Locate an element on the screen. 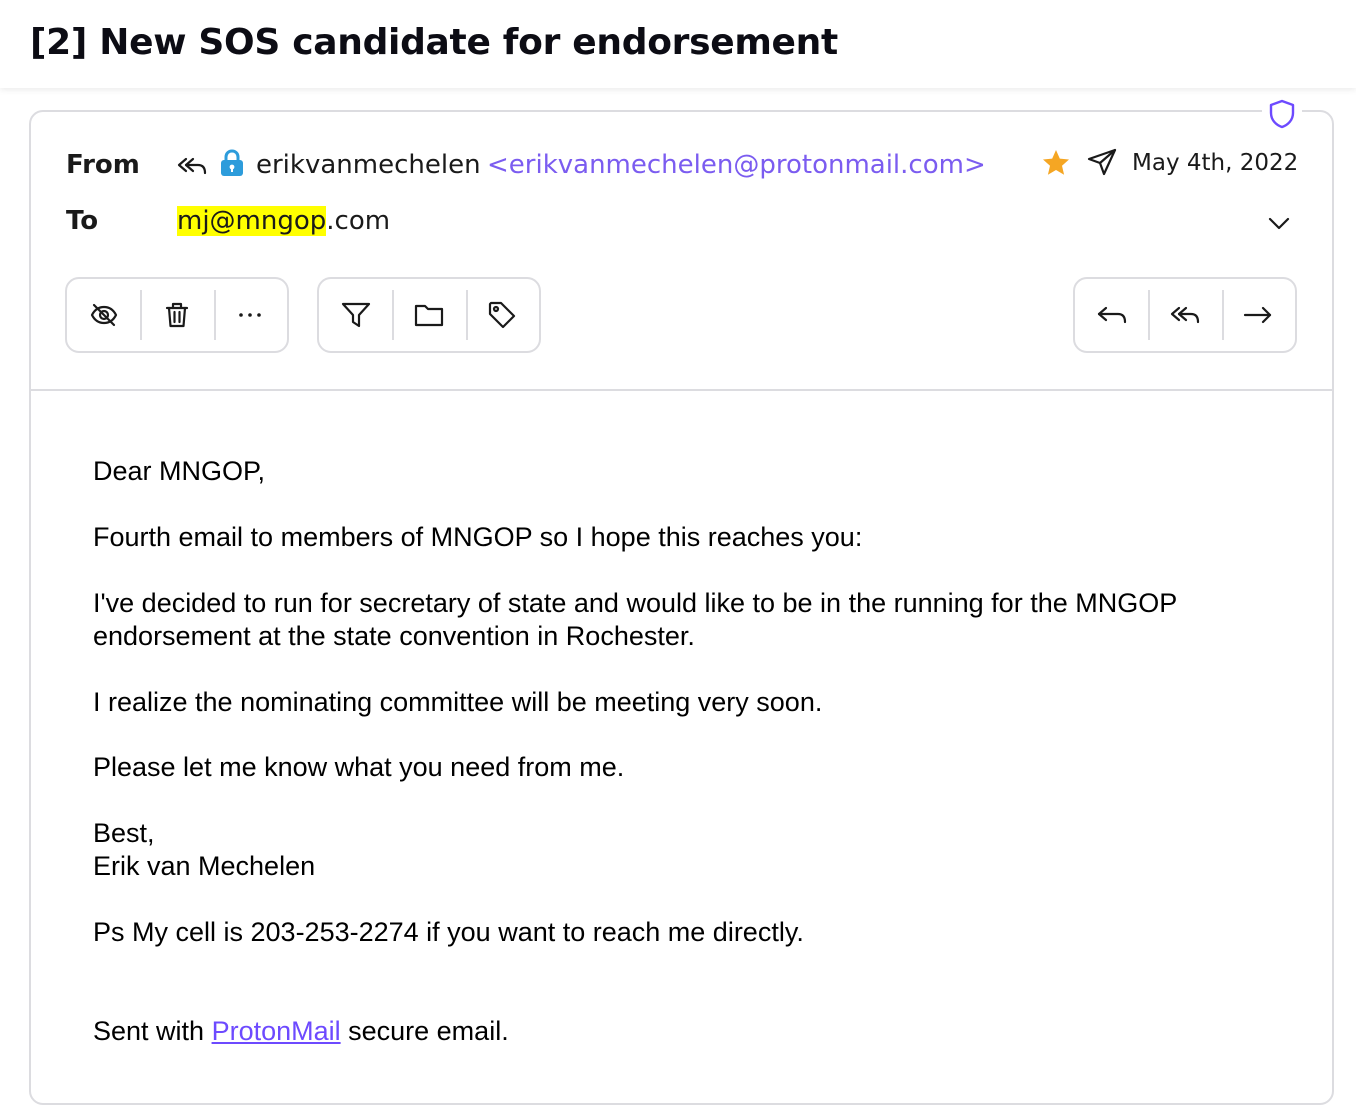 Image resolution: width=1356 pixels, height=1120 pixels. toolbar-group-actions is located at coordinates (177, 315).